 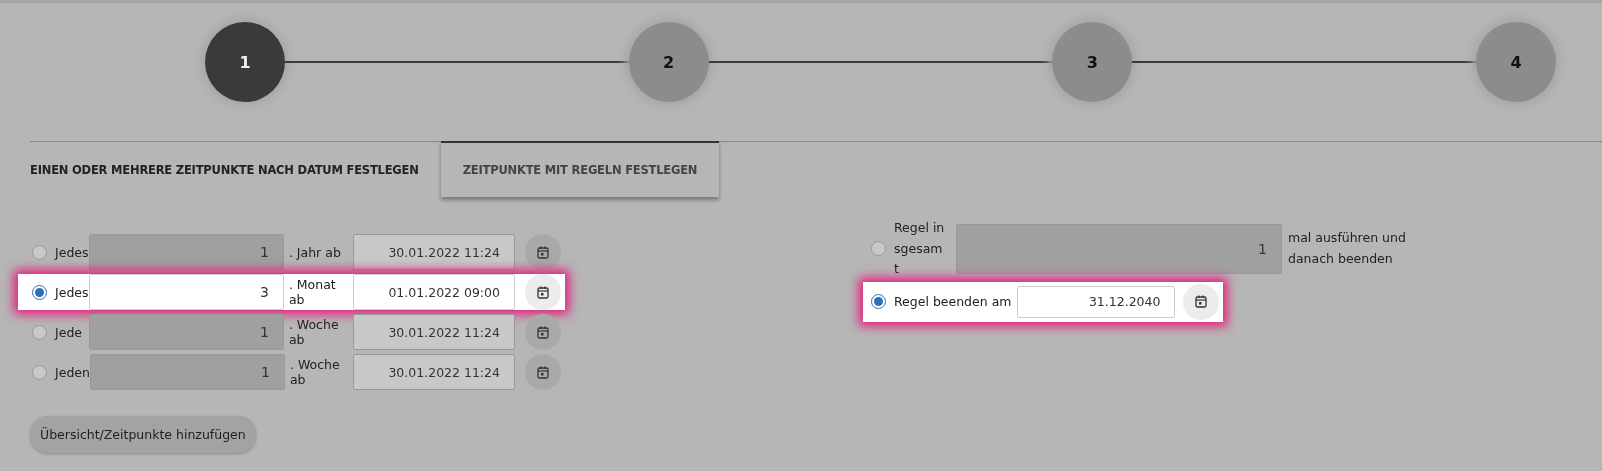 What do you see at coordinates (1516, 62) in the screenshot?
I see `step-circle: 4` at bounding box center [1516, 62].